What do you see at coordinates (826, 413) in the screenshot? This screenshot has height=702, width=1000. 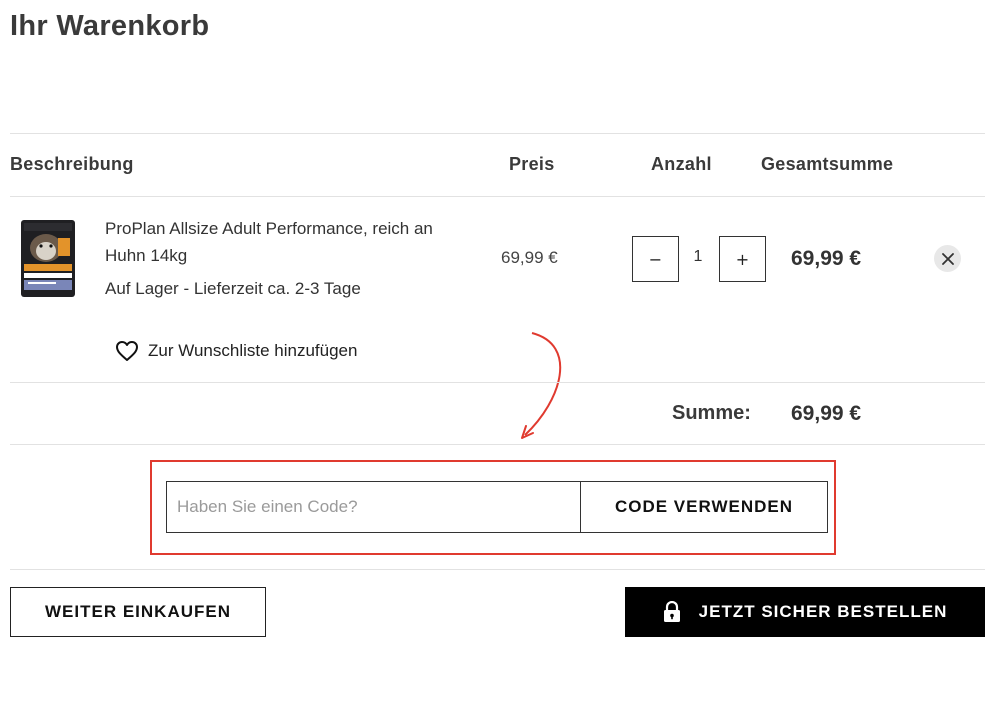 I see `sum-value: 69,99 €` at bounding box center [826, 413].